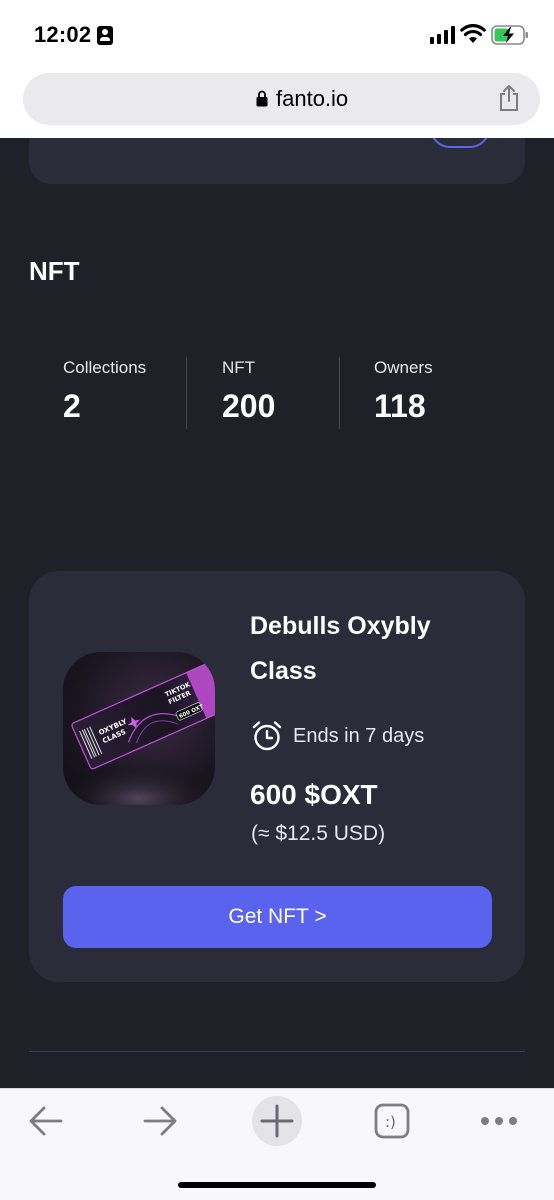 This screenshot has height=1200, width=554. Describe the element at coordinates (277, 35) in the screenshot. I see `status-bar: 12:02` at that location.